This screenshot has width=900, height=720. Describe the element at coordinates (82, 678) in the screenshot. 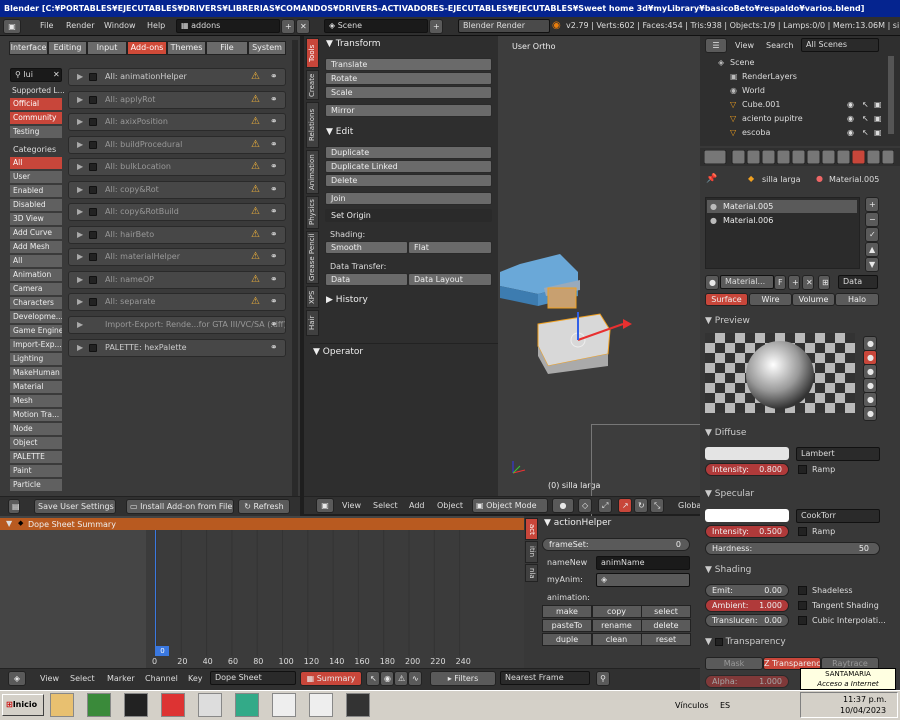

I see `dope-menu-select: Select` at that location.